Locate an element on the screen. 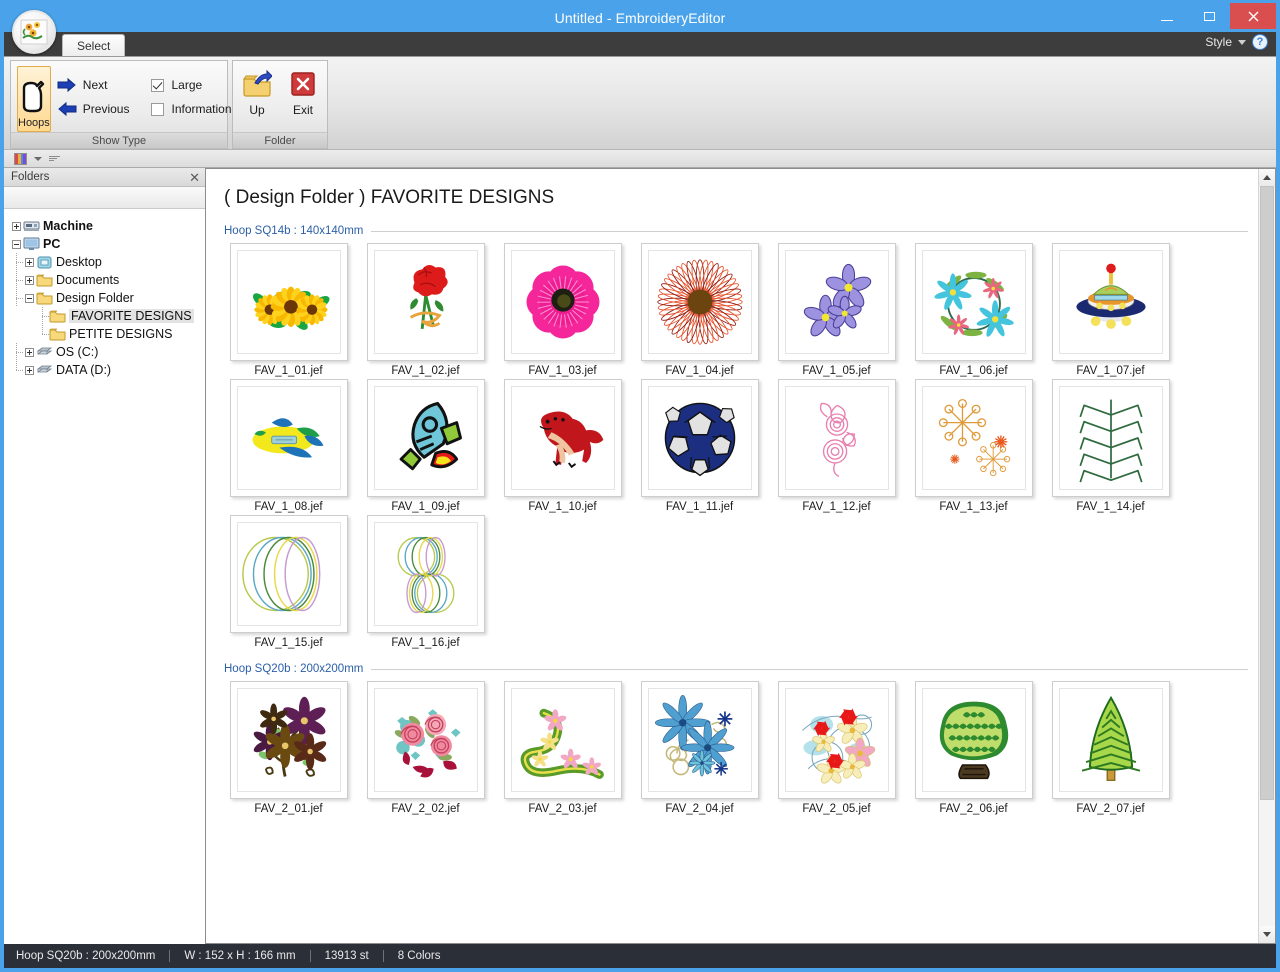  scroll-down-button is located at coordinates (1267, 934).